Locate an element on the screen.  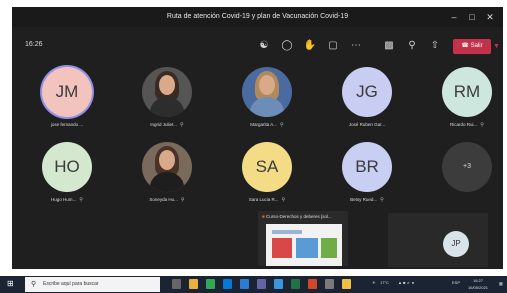
leave-label: Salir is located at coordinates (476, 46).